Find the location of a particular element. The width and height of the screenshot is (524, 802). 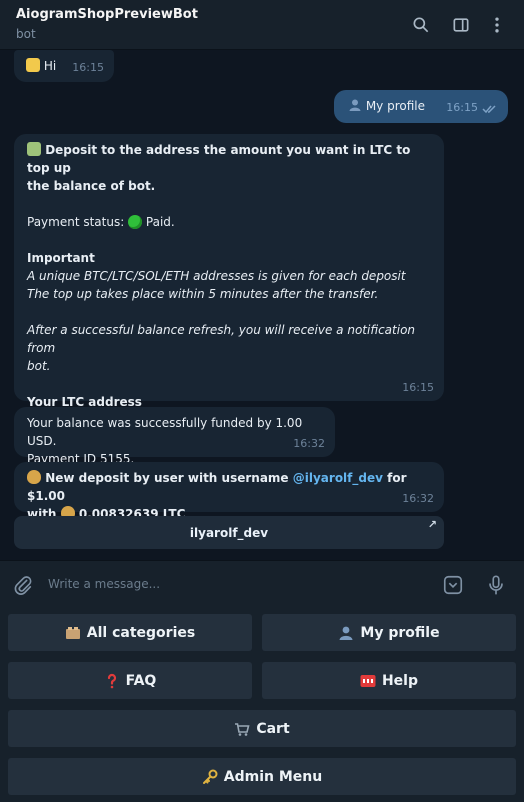

keyboard-button-cart: Cart is located at coordinates (262, 728).